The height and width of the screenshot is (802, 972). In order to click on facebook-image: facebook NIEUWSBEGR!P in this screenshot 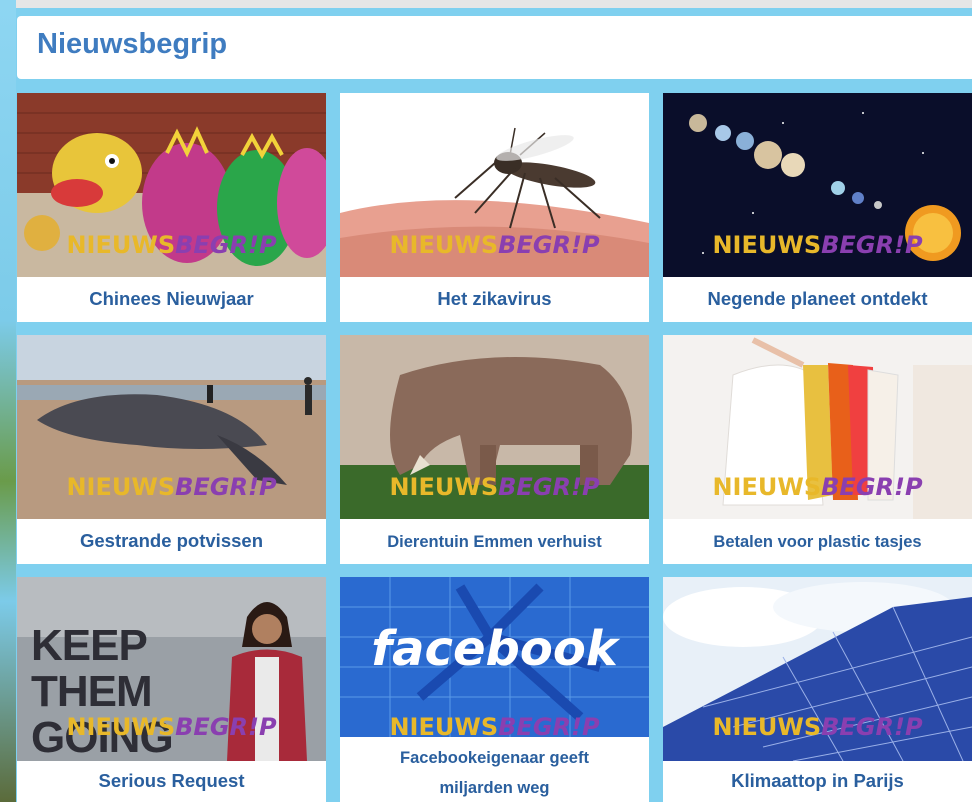, I will do `click(494, 657)`.